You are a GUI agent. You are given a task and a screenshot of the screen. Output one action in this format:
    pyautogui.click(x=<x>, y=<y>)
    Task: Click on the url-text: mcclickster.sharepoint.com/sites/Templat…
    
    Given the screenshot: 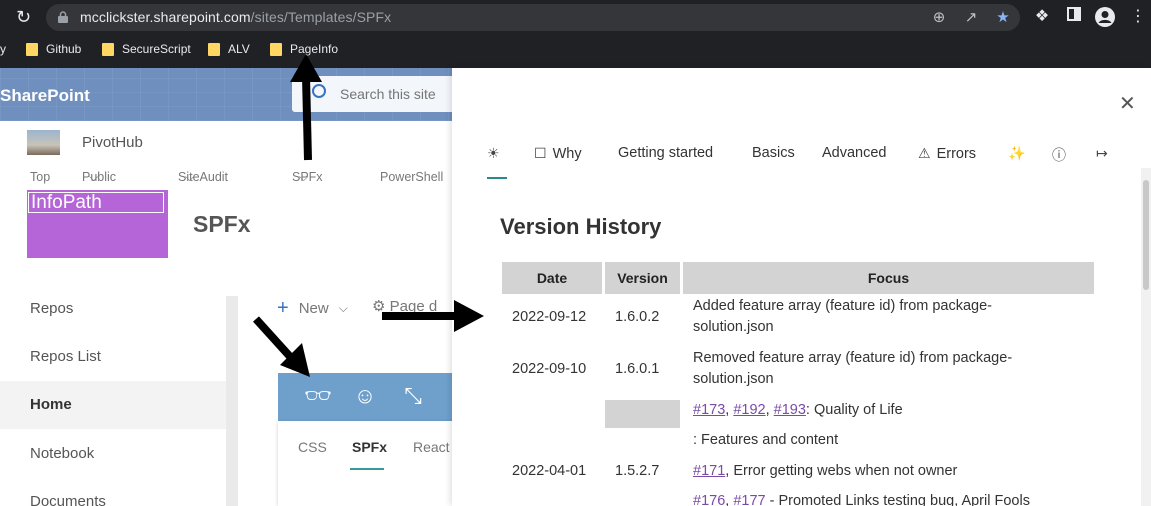 What is the action you would take?
    pyautogui.click(x=235, y=17)
    